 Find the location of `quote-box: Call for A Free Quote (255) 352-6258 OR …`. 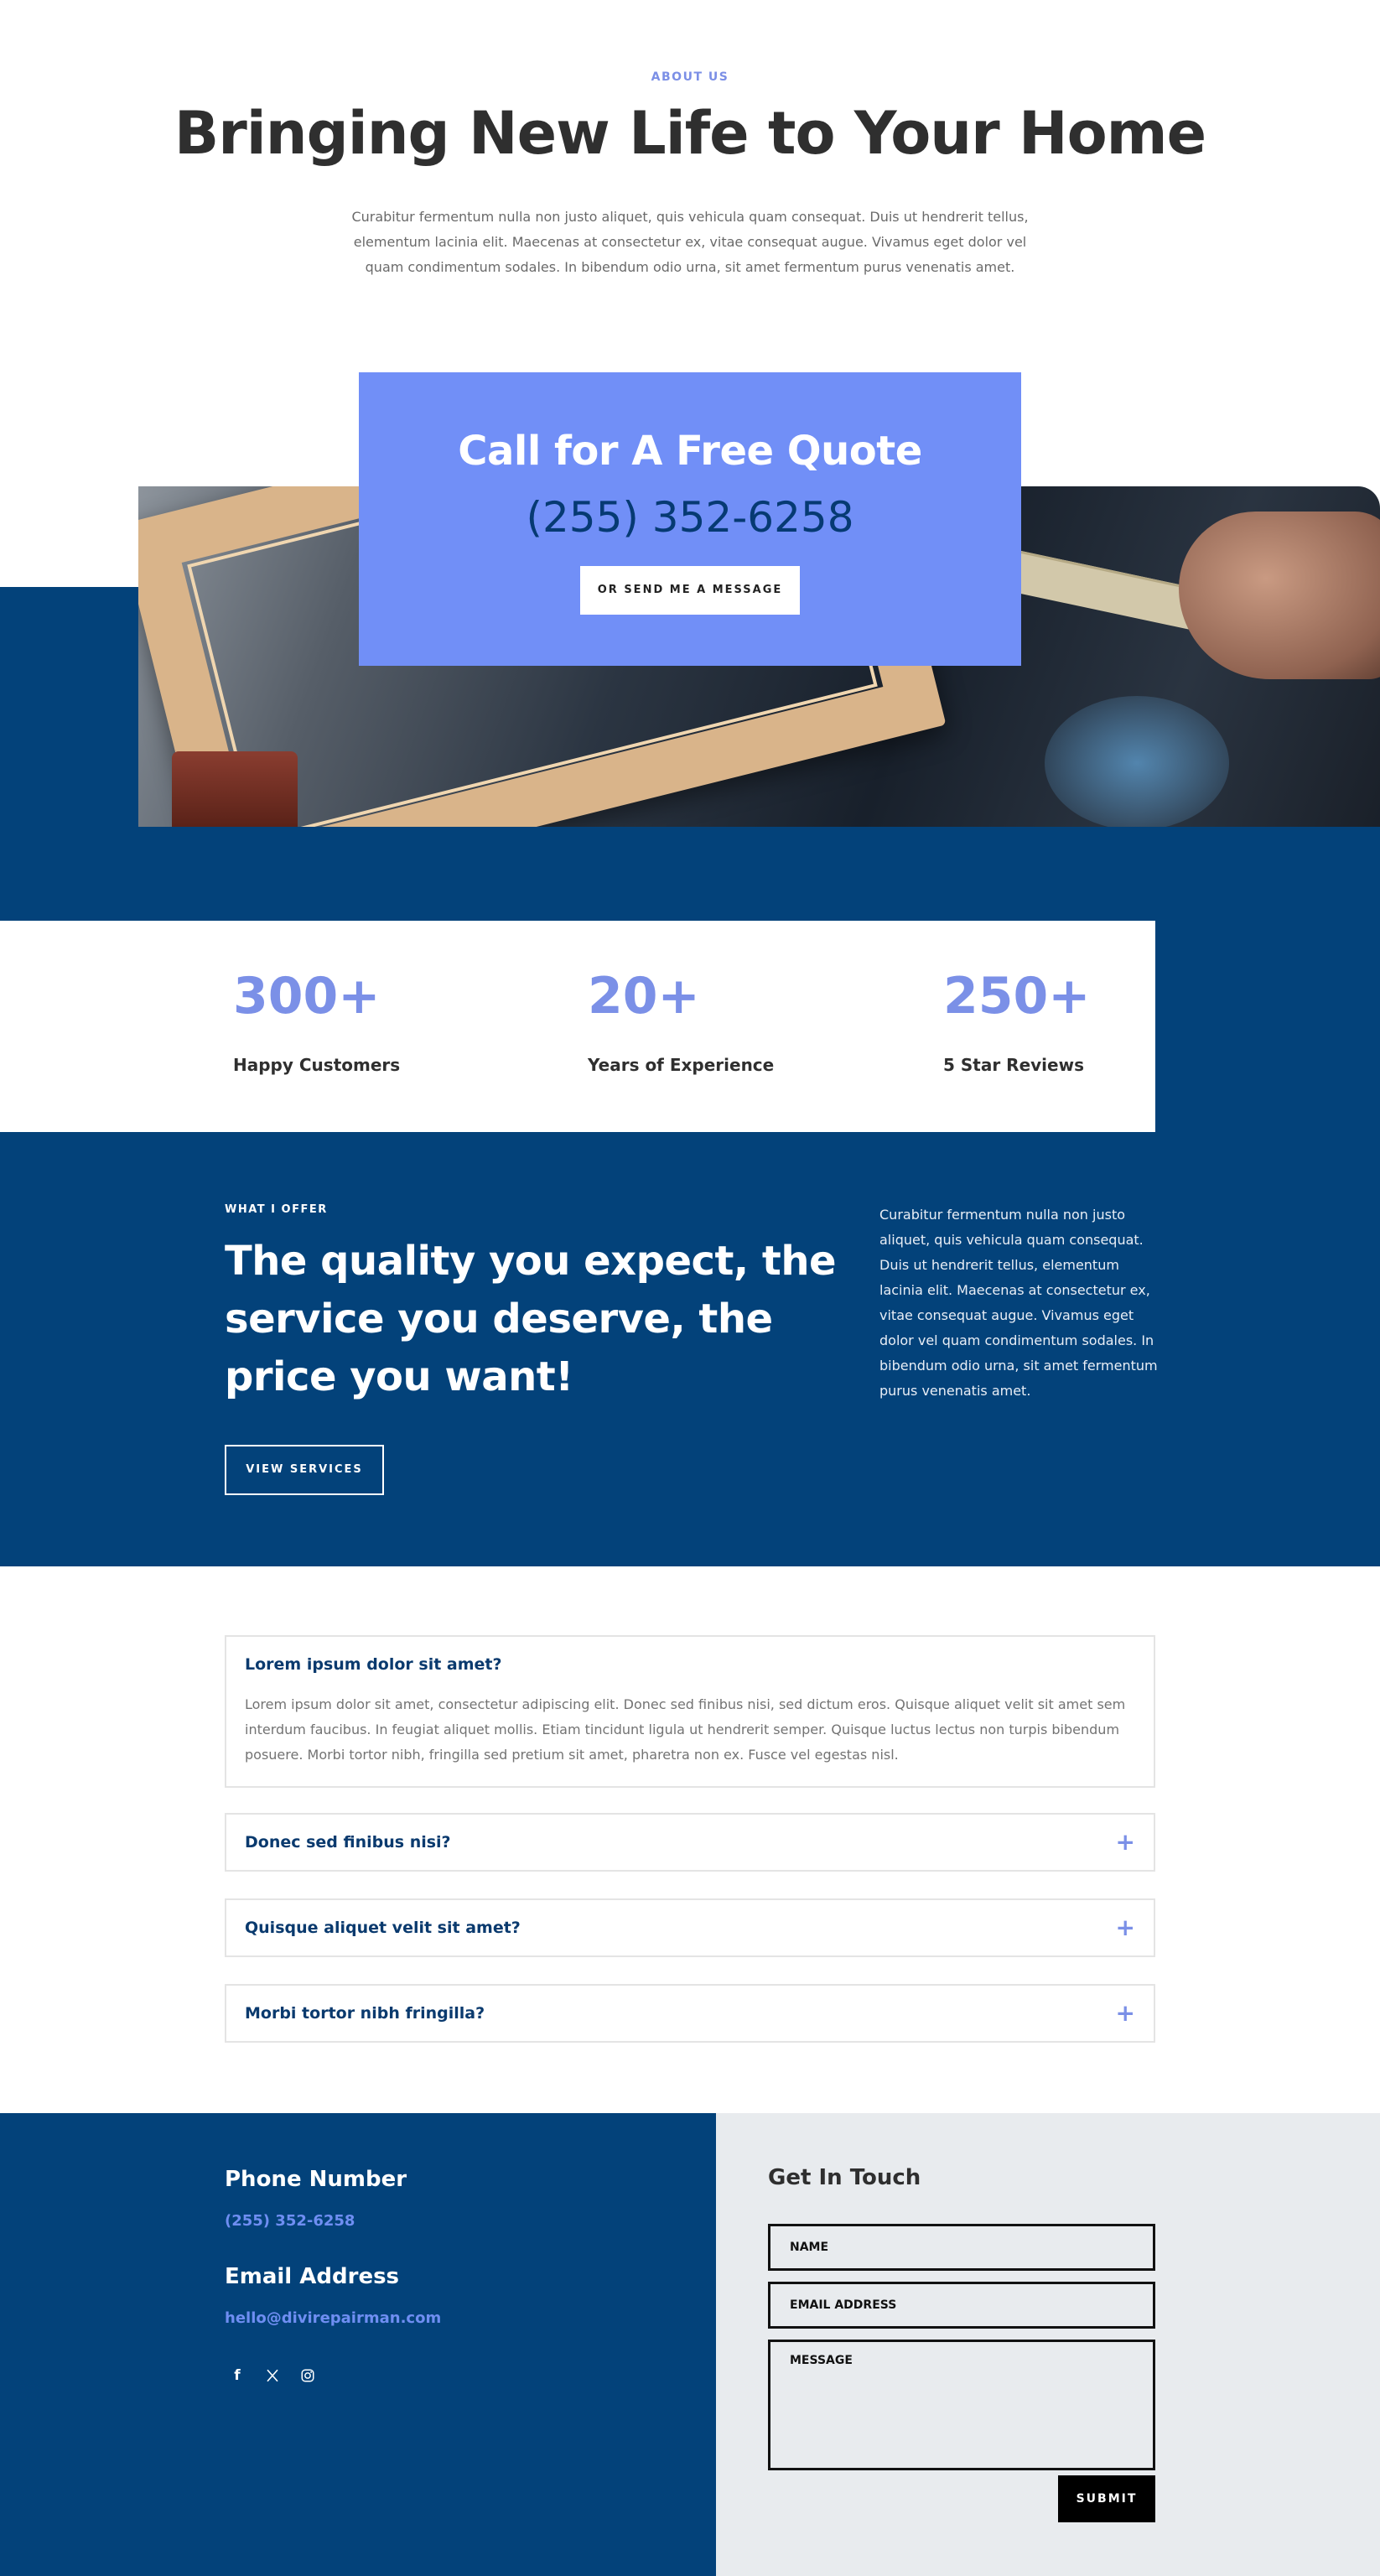

quote-box: Call for A Free Quote (255) 352-6258 OR … is located at coordinates (690, 519).